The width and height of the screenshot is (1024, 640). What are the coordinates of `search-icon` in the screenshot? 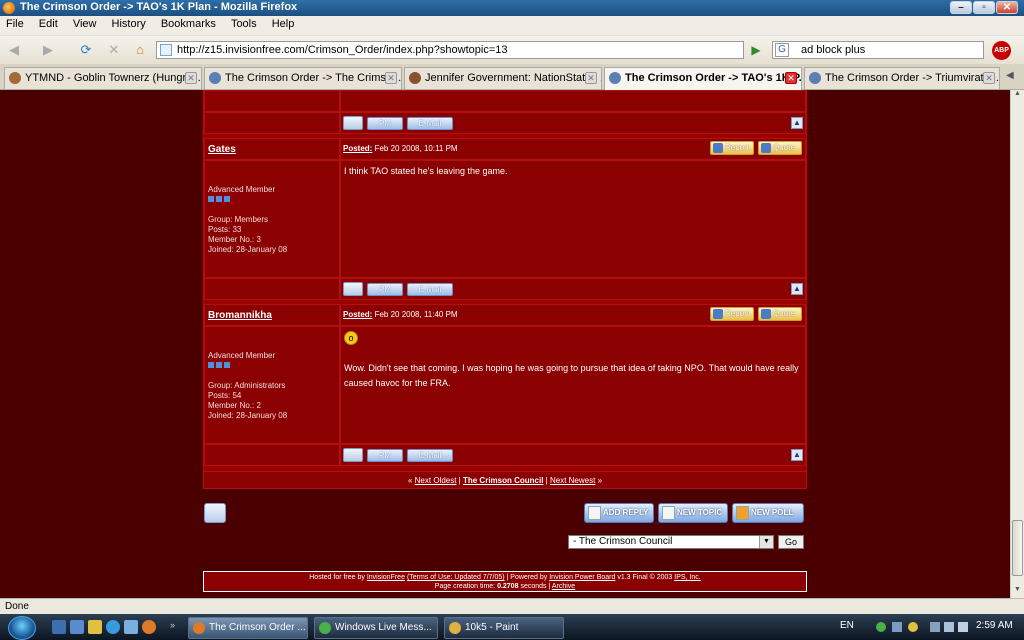 It's located at (131, 627).